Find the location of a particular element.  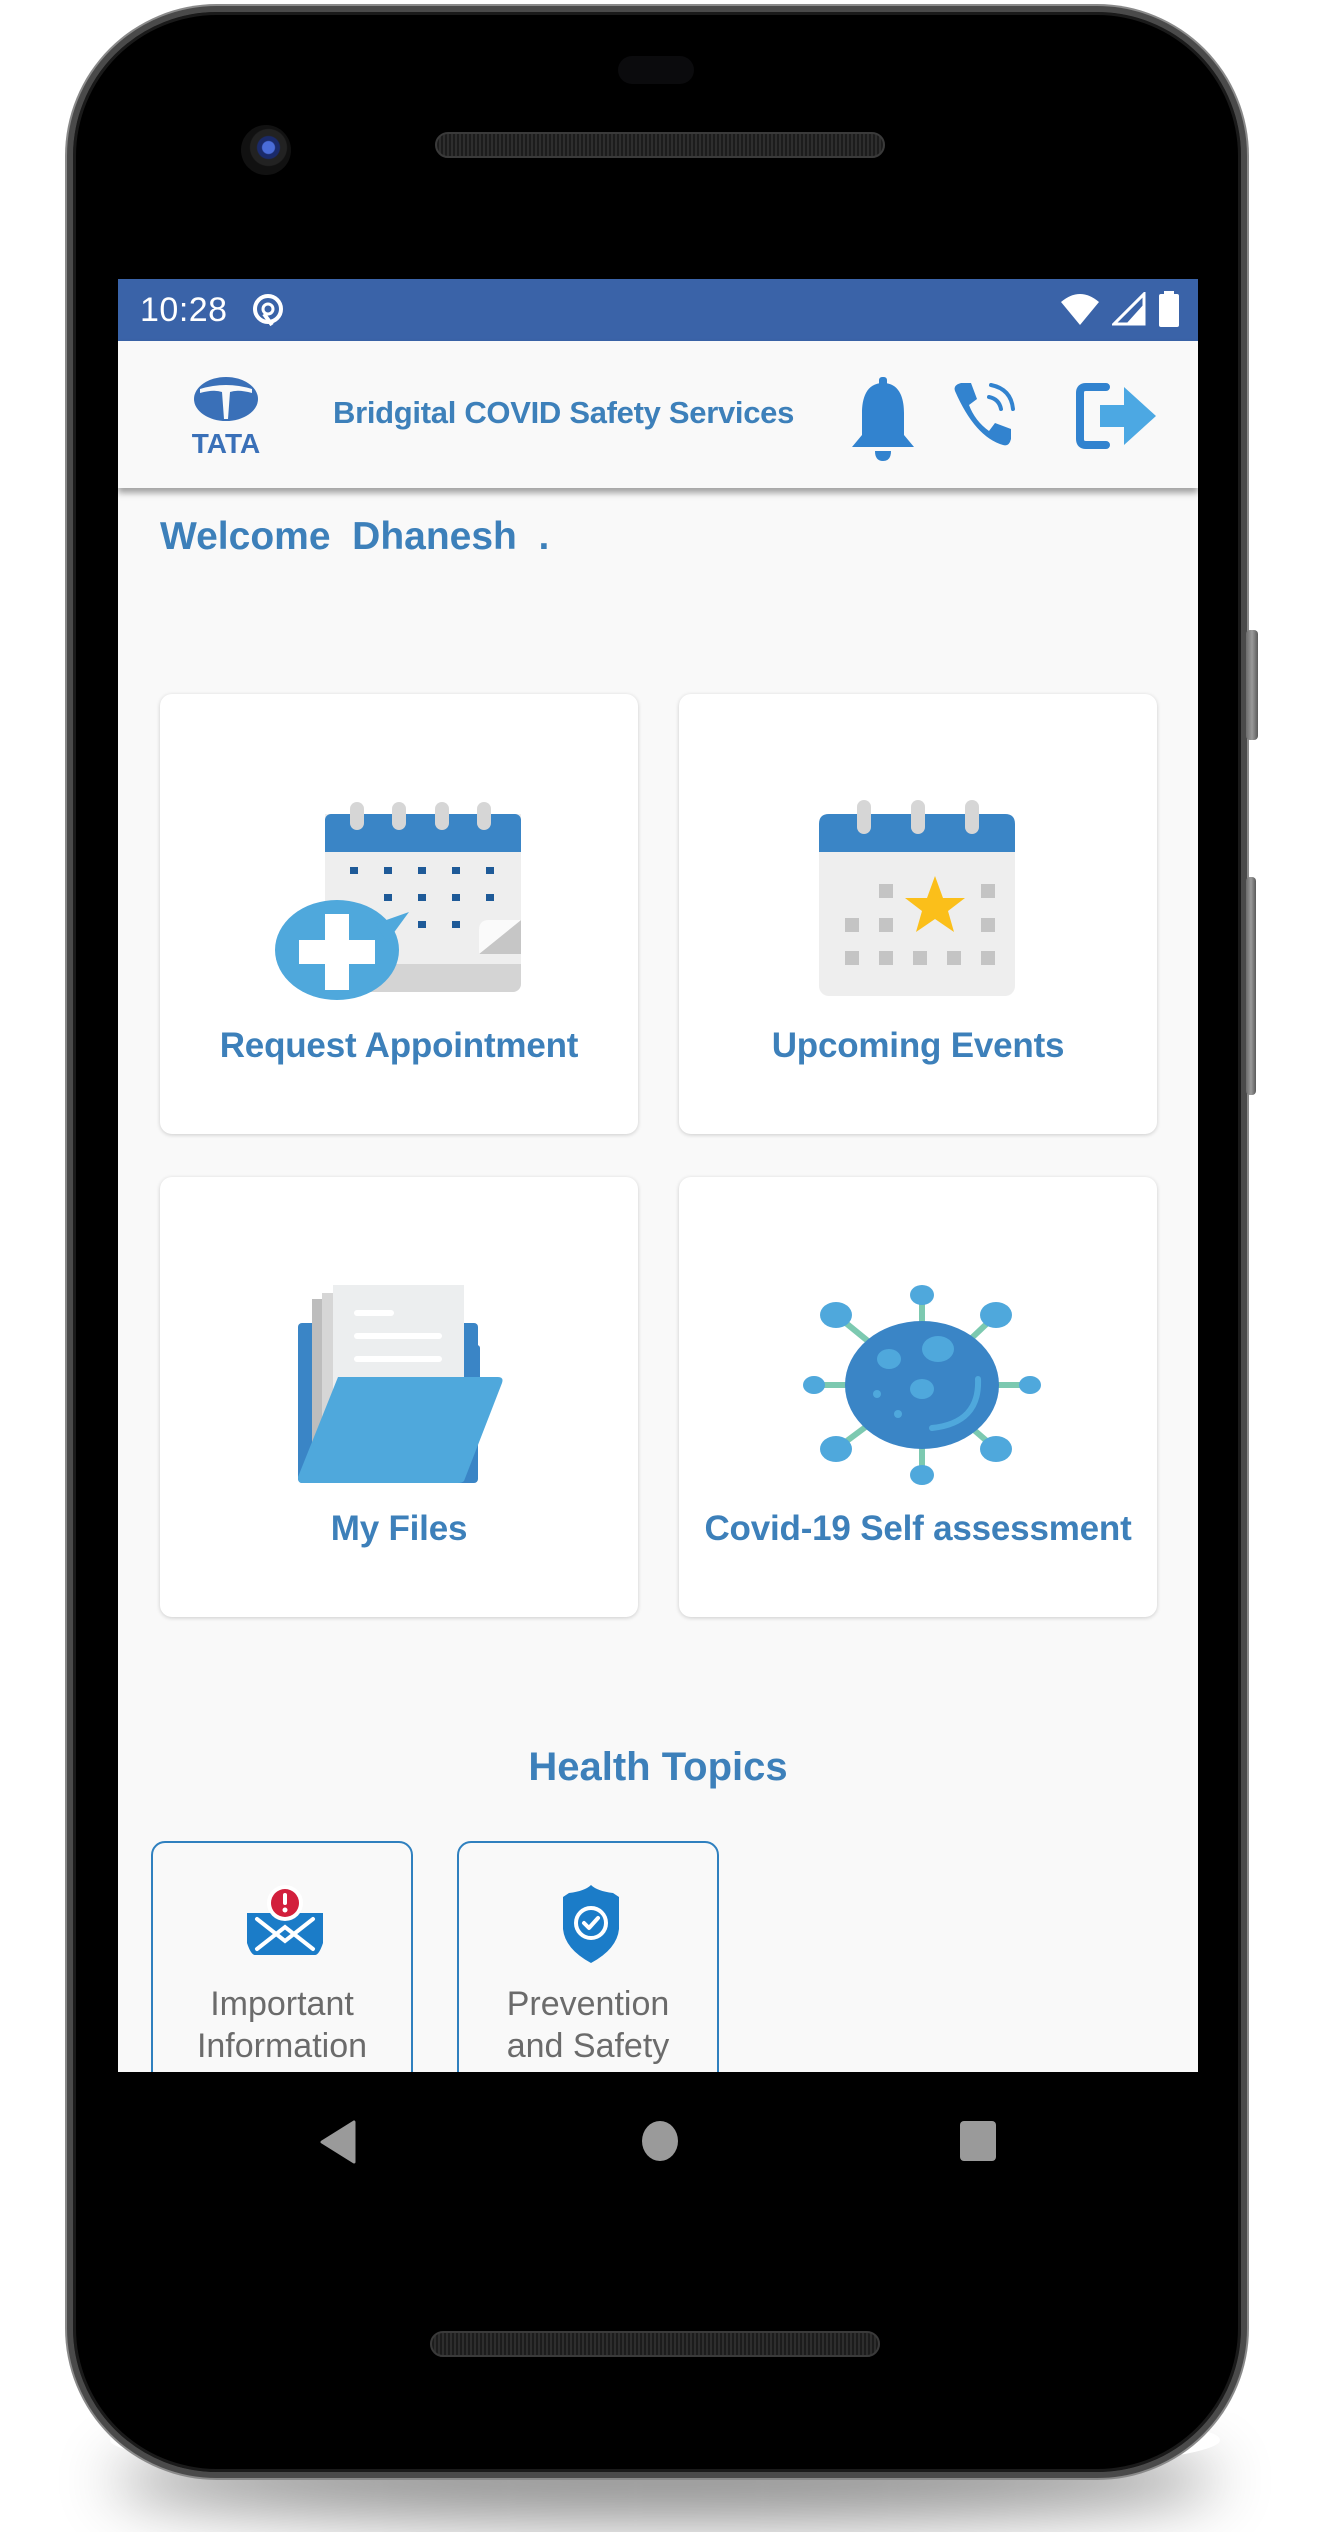

virus-icon is located at coordinates (922, 1385).